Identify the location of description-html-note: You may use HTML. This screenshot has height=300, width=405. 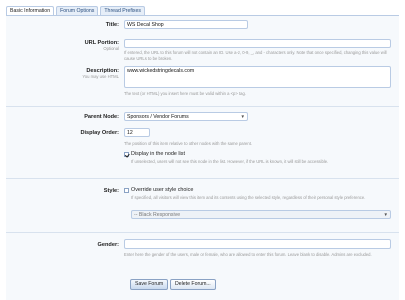
(100, 76).